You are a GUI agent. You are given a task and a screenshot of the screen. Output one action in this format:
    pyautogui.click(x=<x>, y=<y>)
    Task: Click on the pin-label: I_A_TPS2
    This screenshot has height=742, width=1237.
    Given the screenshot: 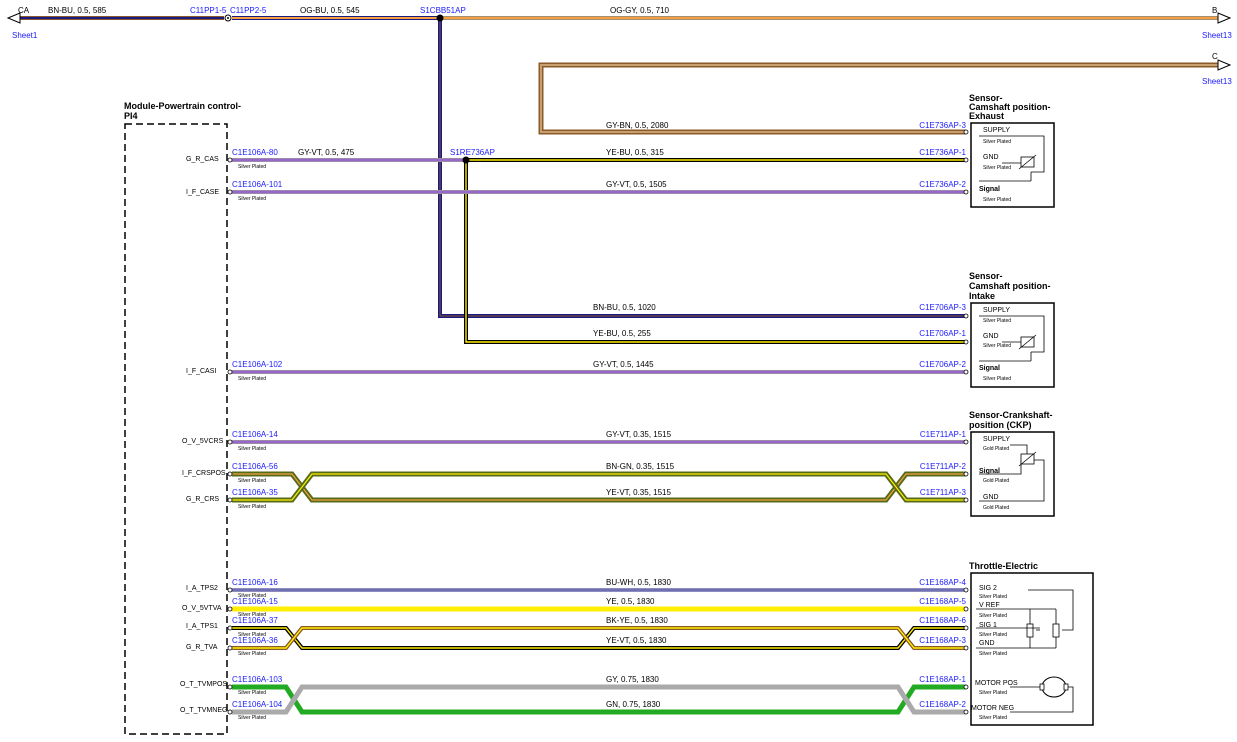 What is the action you would take?
    pyautogui.click(x=202, y=588)
    